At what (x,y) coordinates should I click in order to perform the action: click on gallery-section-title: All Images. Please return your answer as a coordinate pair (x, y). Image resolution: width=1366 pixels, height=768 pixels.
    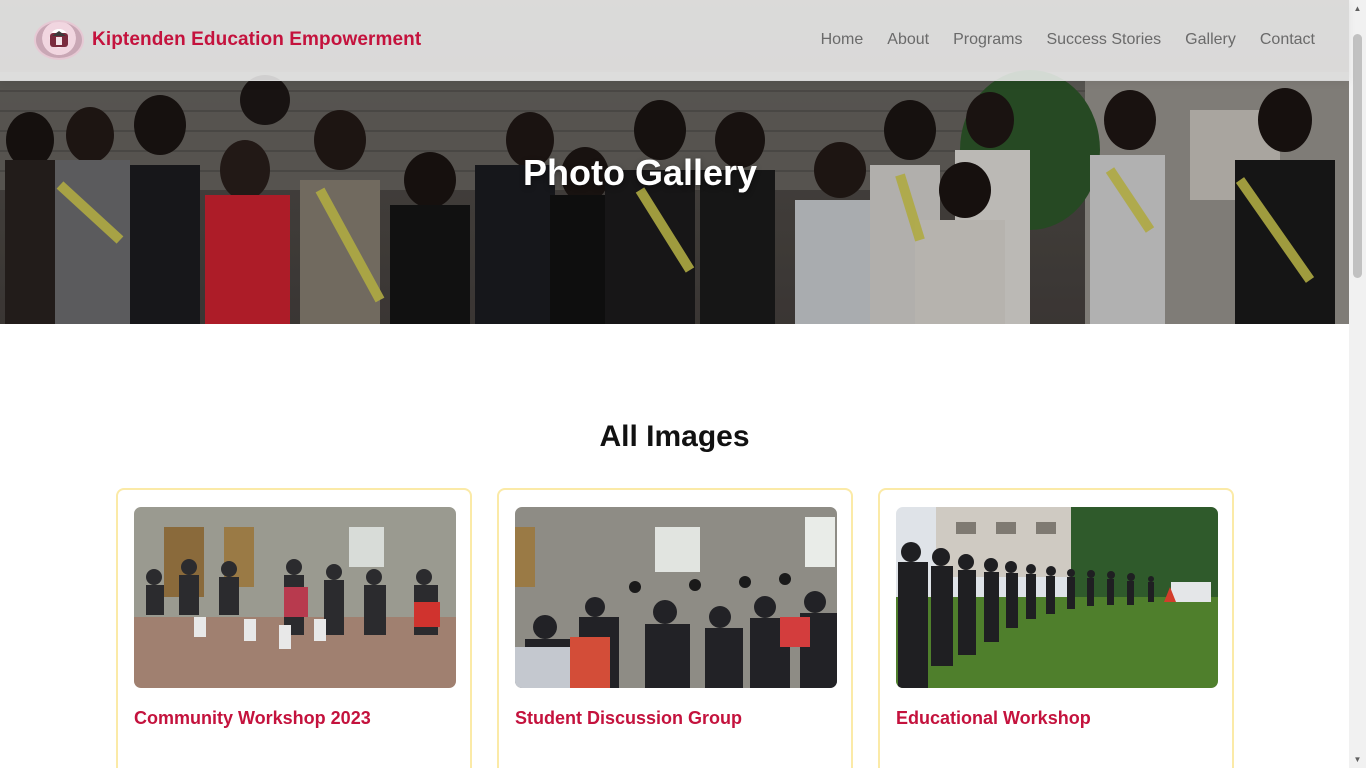
    Looking at the image, I should click on (674, 436).